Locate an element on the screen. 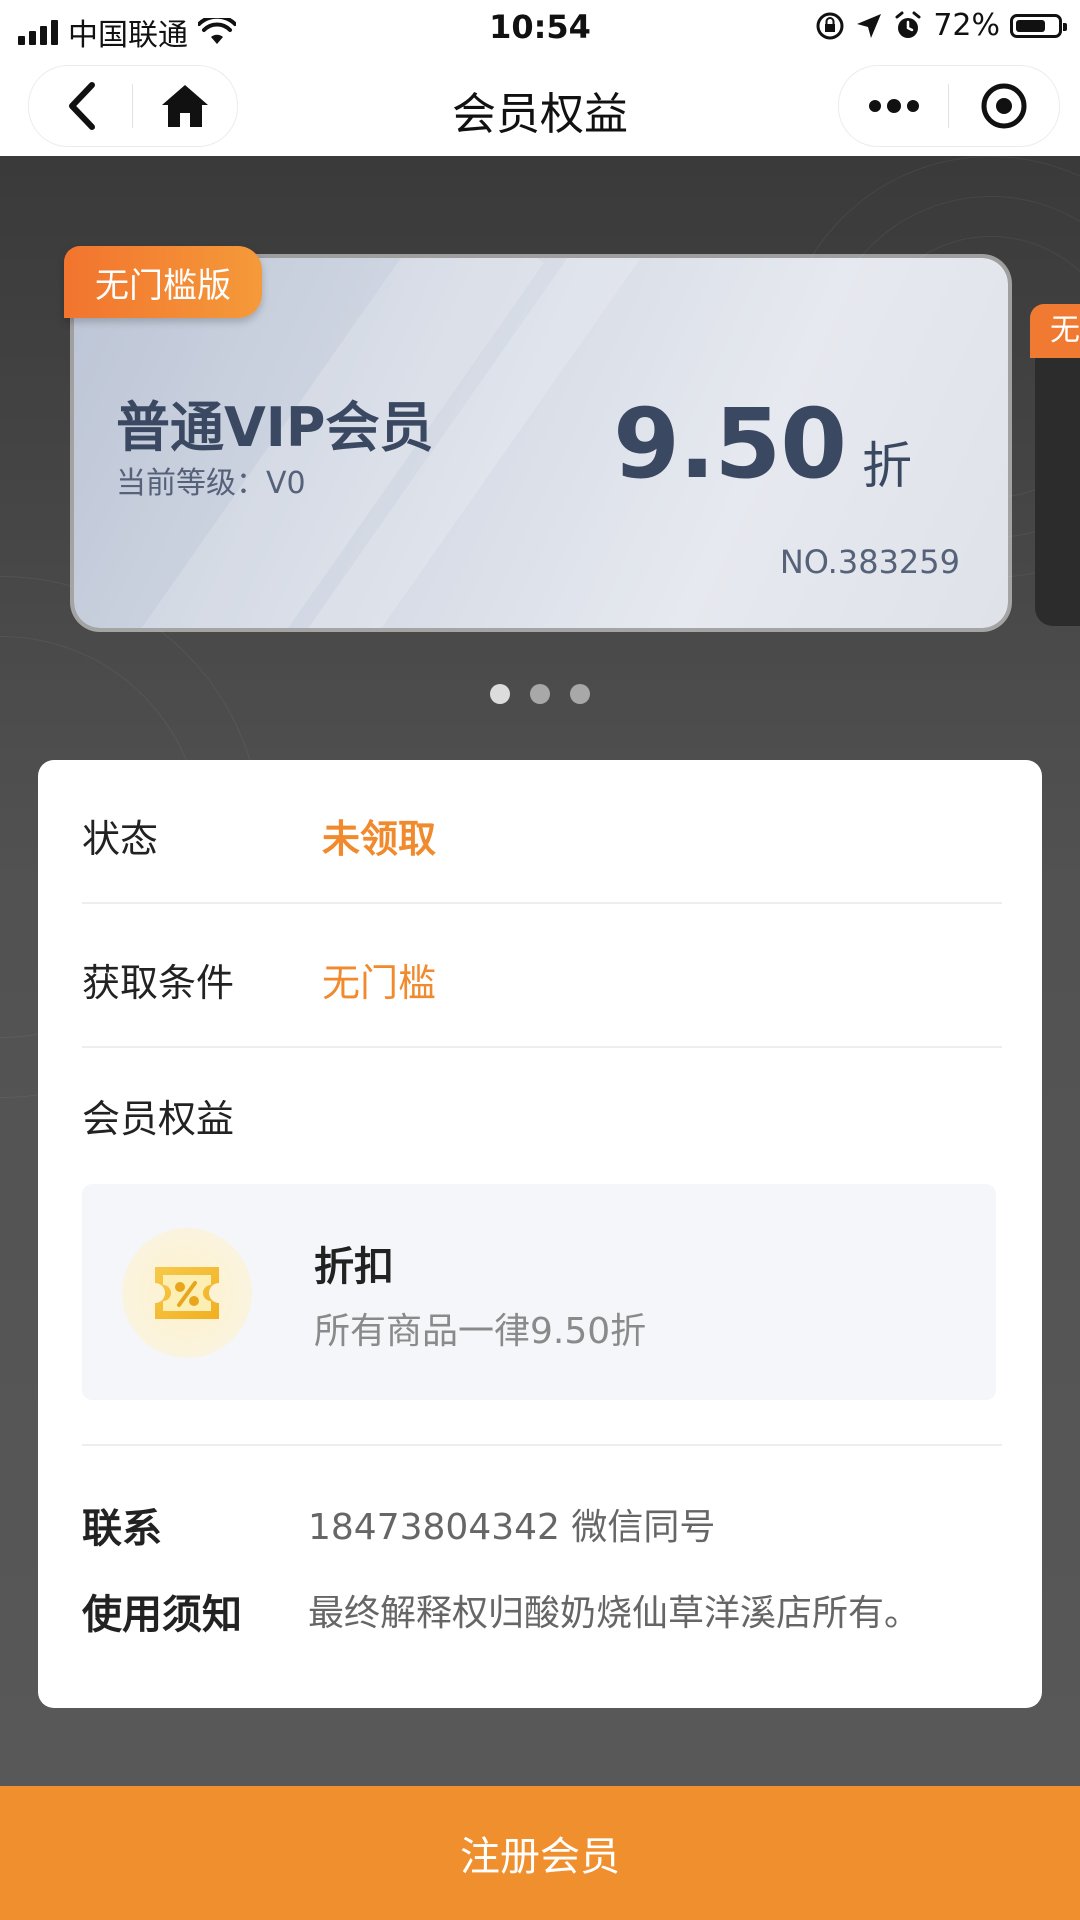 Image resolution: width=1080 pixels, height=1920 pixels. more-icon is located at coordinates (893, 106).